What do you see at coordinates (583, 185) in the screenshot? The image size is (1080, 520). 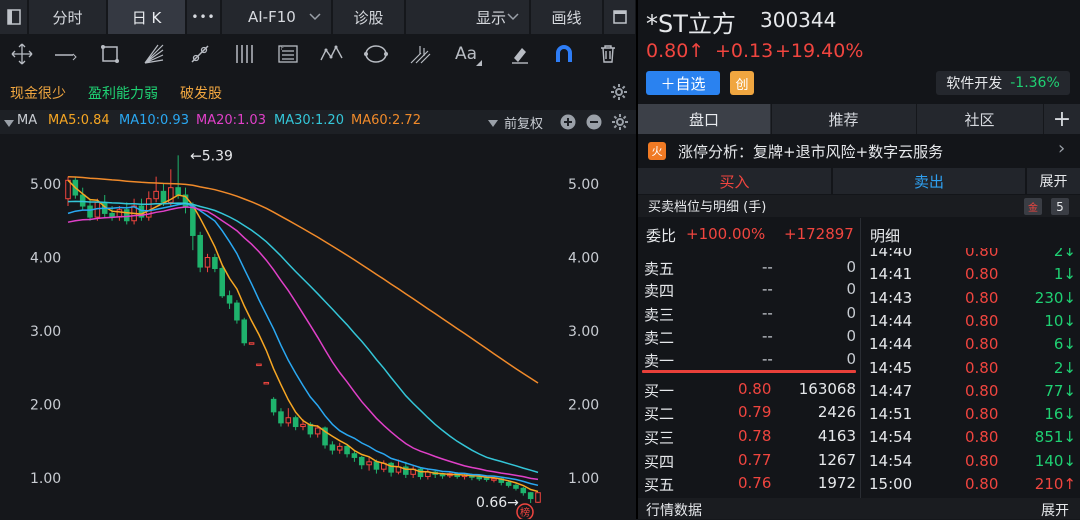 I see `y-axis-tick-label-right: 5.00` at bounding box center [583, 185].